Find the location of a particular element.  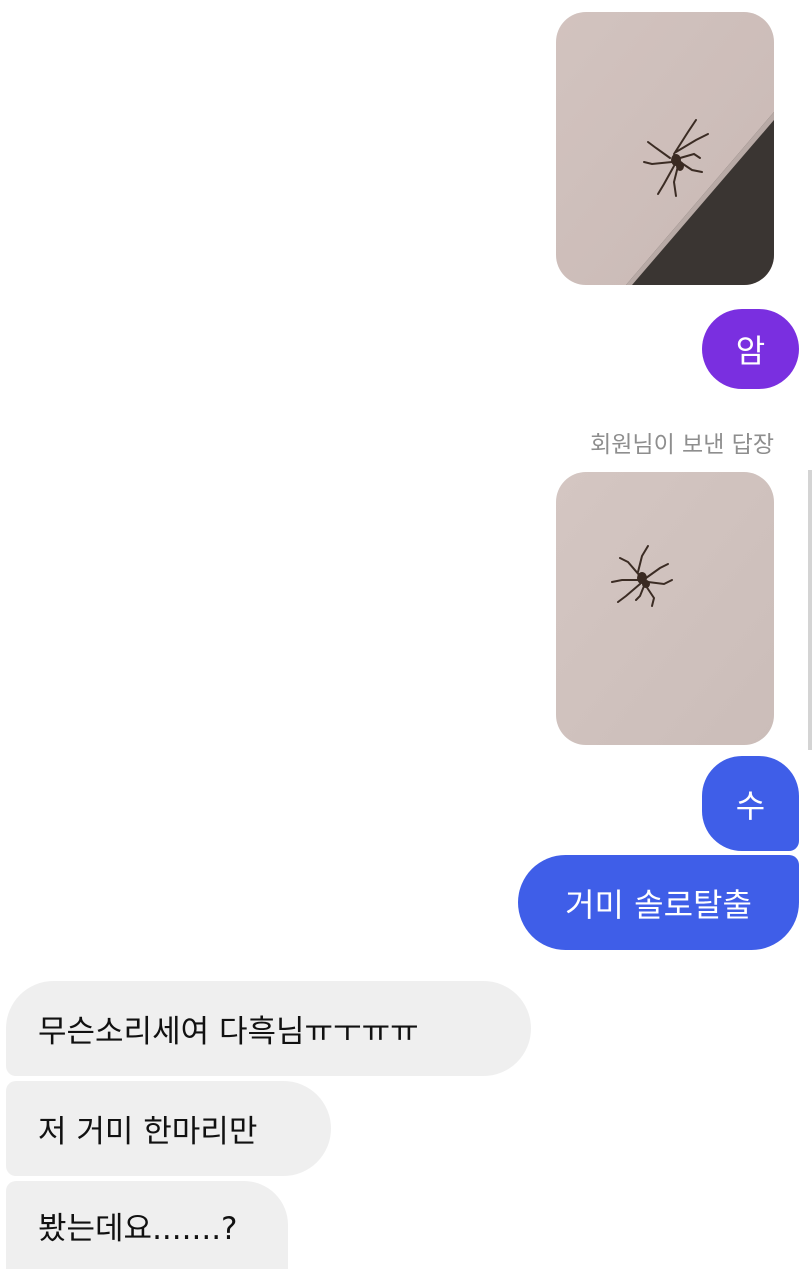

sent-message-spider-solo-escape: 거미 솔로탈출 is located at coordinates (658, 902).